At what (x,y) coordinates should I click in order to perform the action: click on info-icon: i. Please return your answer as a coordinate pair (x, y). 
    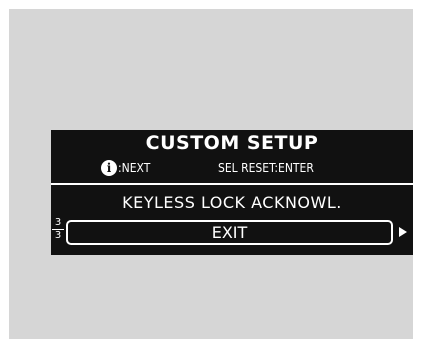
    Looking at the image, I should click on (109, 168).